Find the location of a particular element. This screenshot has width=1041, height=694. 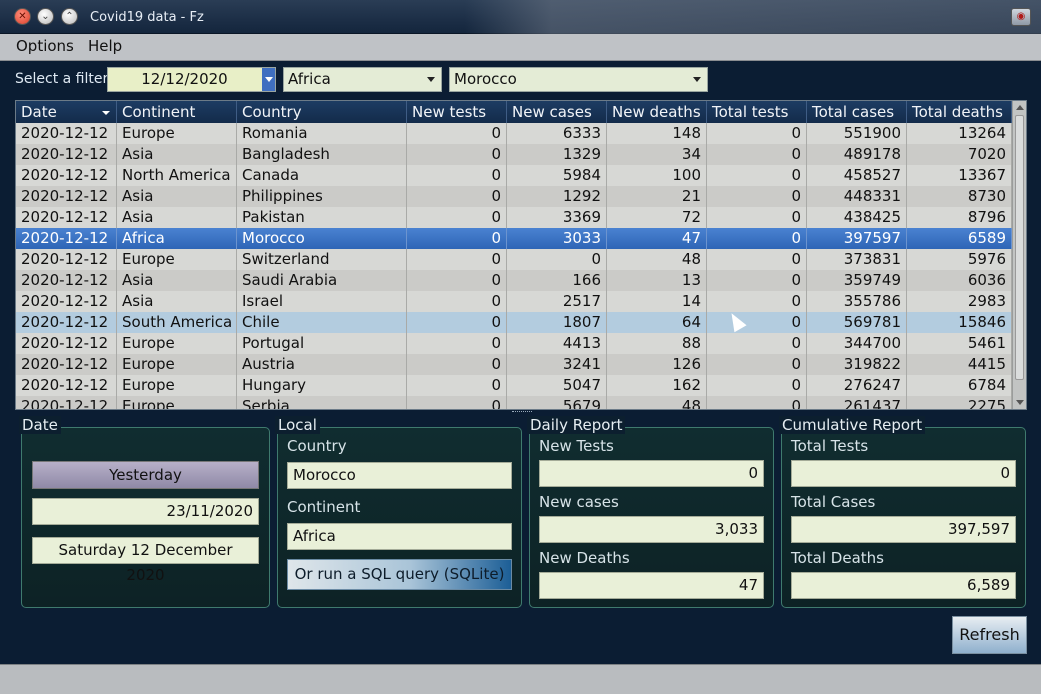

table-cell: 148 is located at coordinates (657, 133).